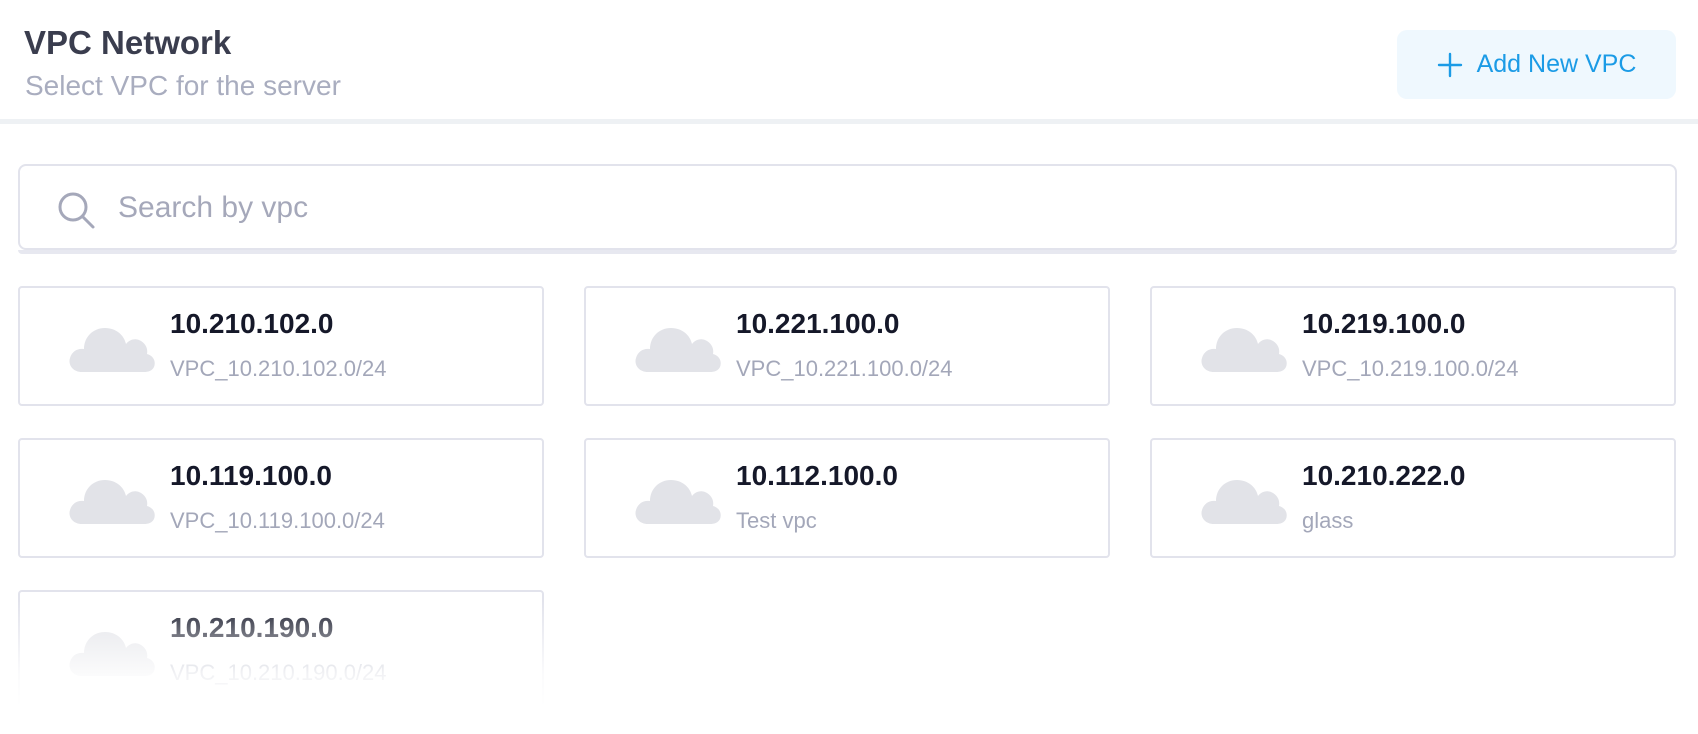 This screenshot has height=734, width=1698. I want to click on search-box, so click(847, 207).